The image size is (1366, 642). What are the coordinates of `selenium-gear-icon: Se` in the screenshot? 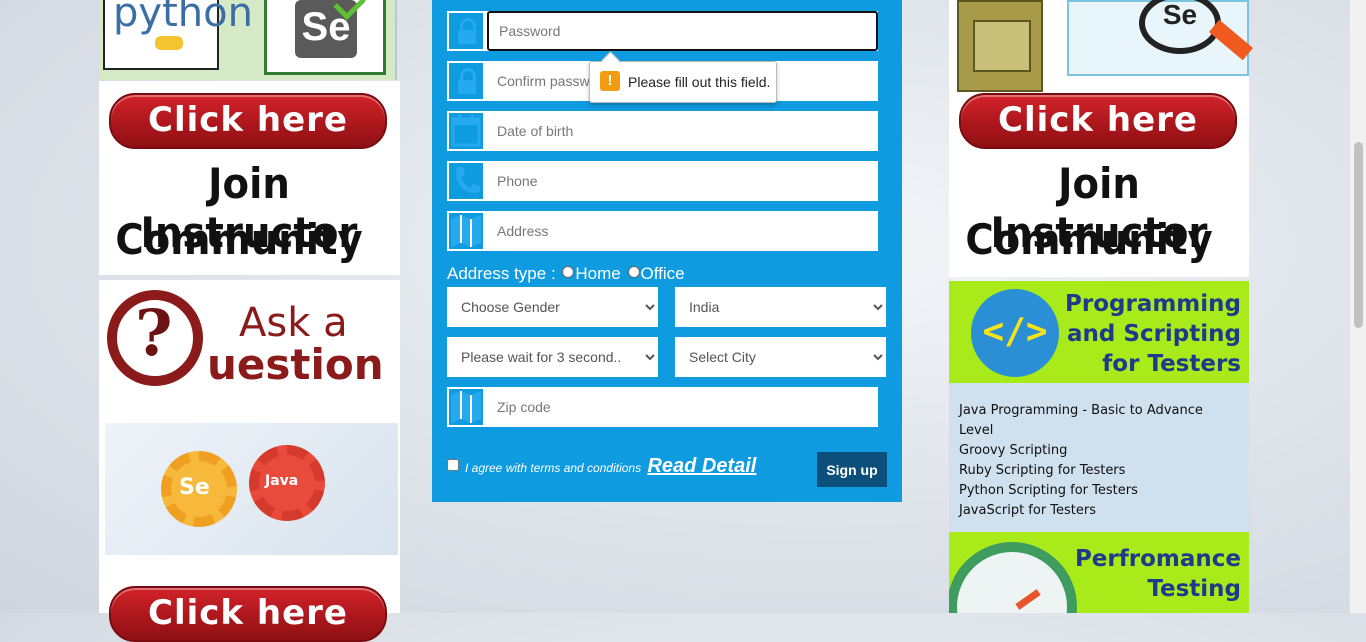 It's located at (199, 489).